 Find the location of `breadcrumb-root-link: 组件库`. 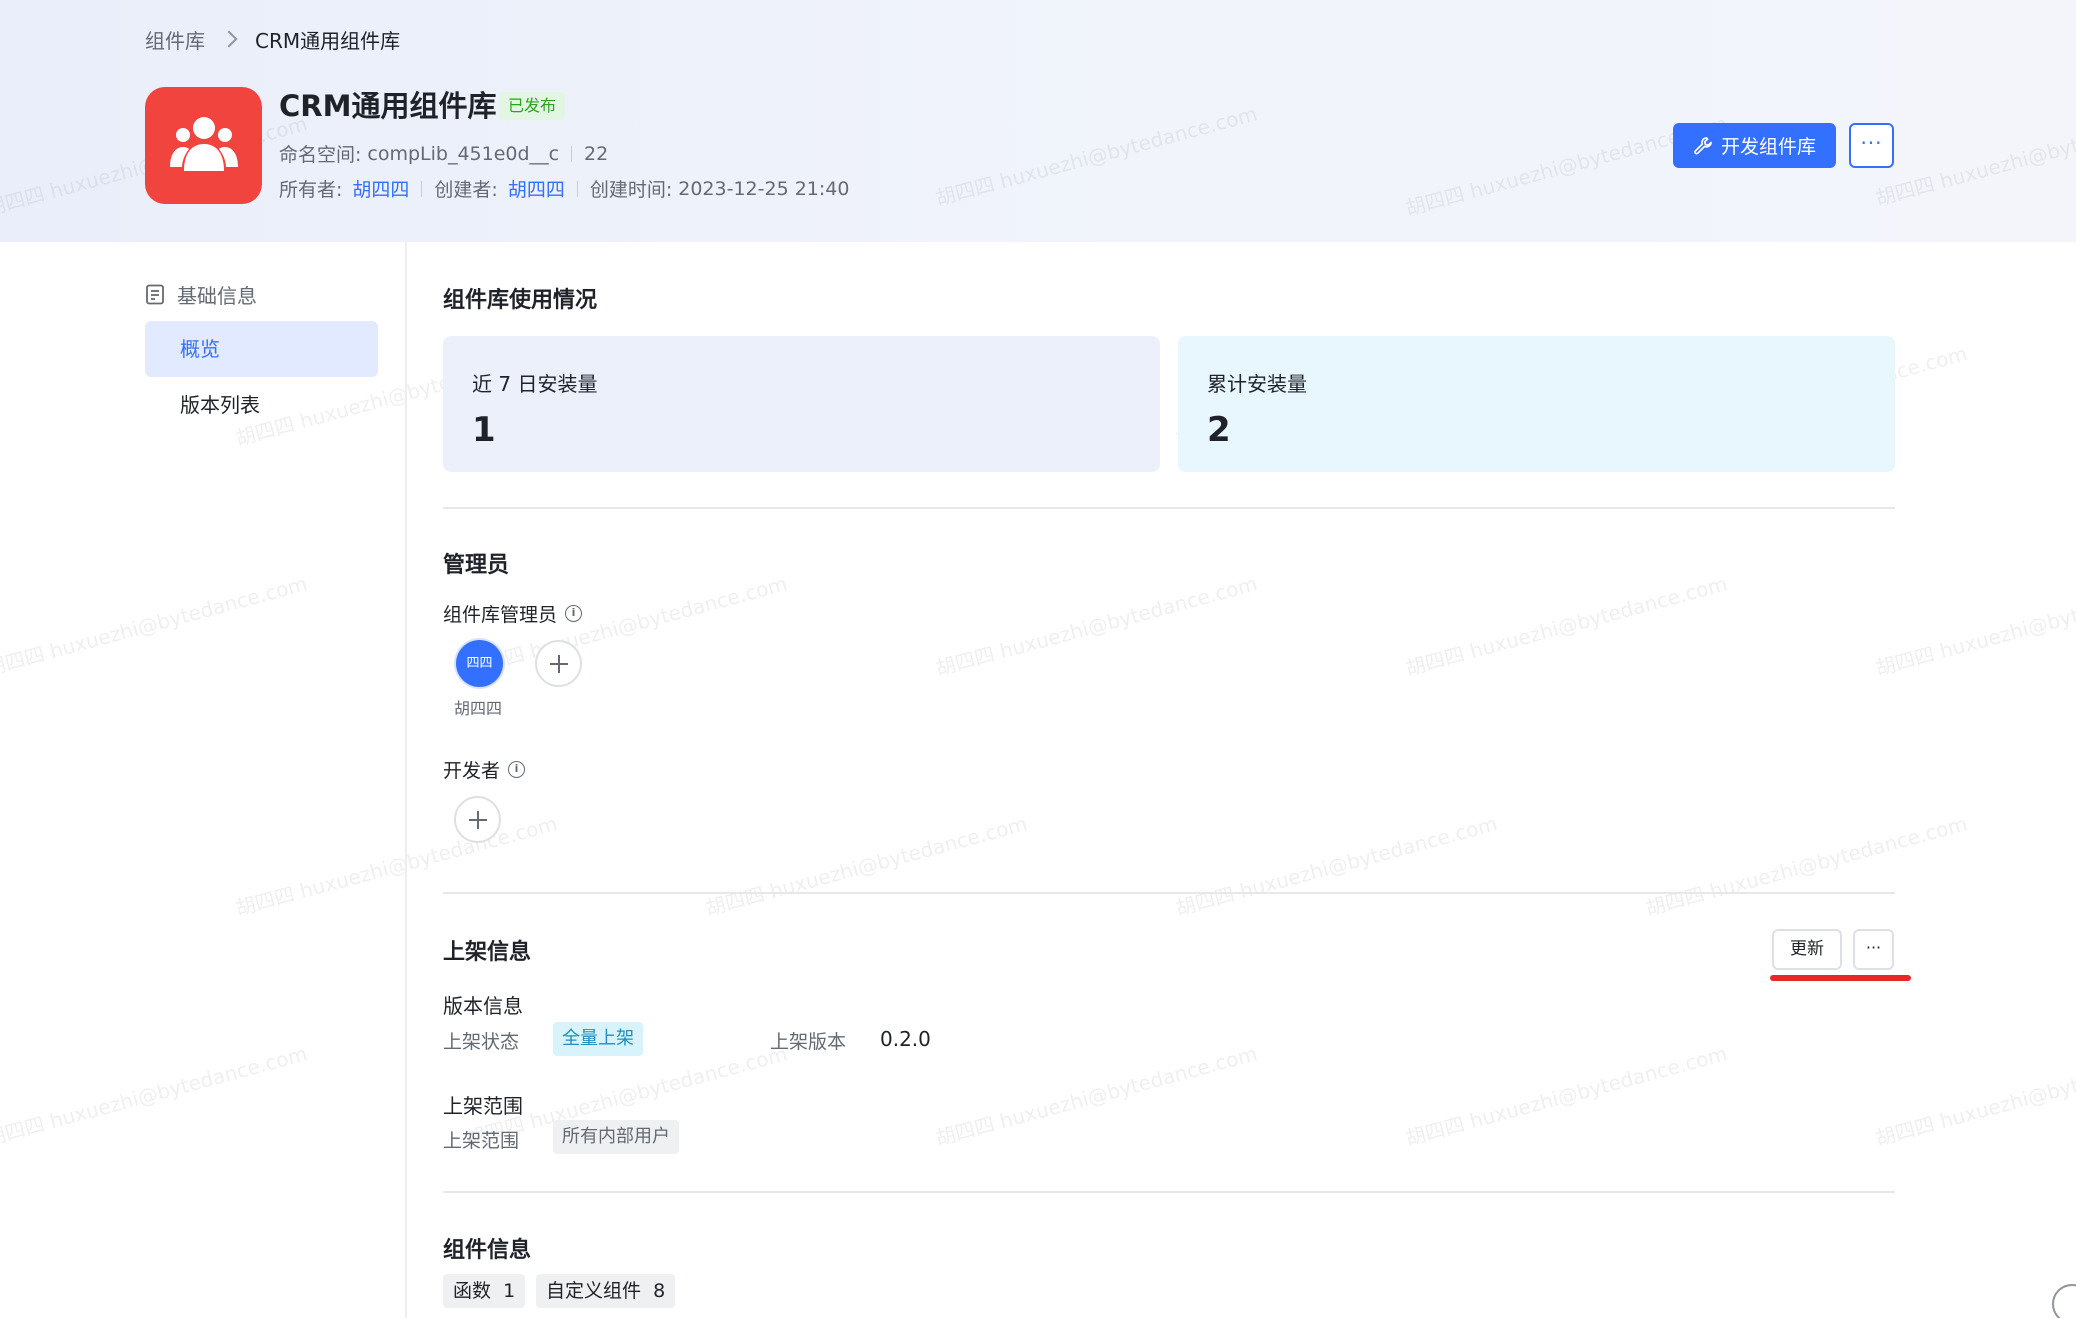

breadcrumb-root-link: 组件库 is located at coordinates (175, 39).